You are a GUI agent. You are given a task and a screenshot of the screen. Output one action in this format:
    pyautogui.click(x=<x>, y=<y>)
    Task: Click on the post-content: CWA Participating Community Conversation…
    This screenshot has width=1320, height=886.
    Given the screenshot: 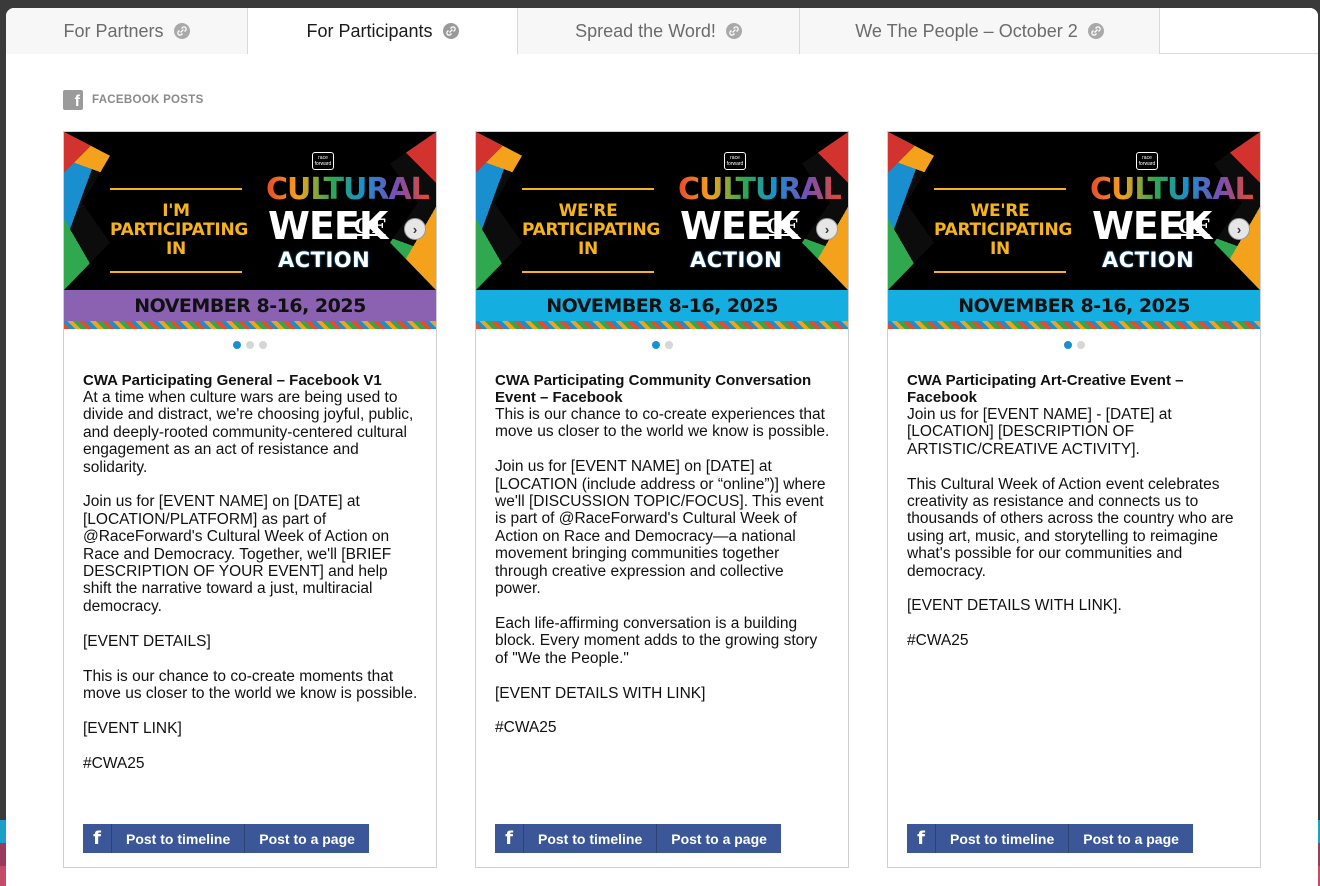 What is the action you would take?
    pyautogui.click(x=663, y=554)
    